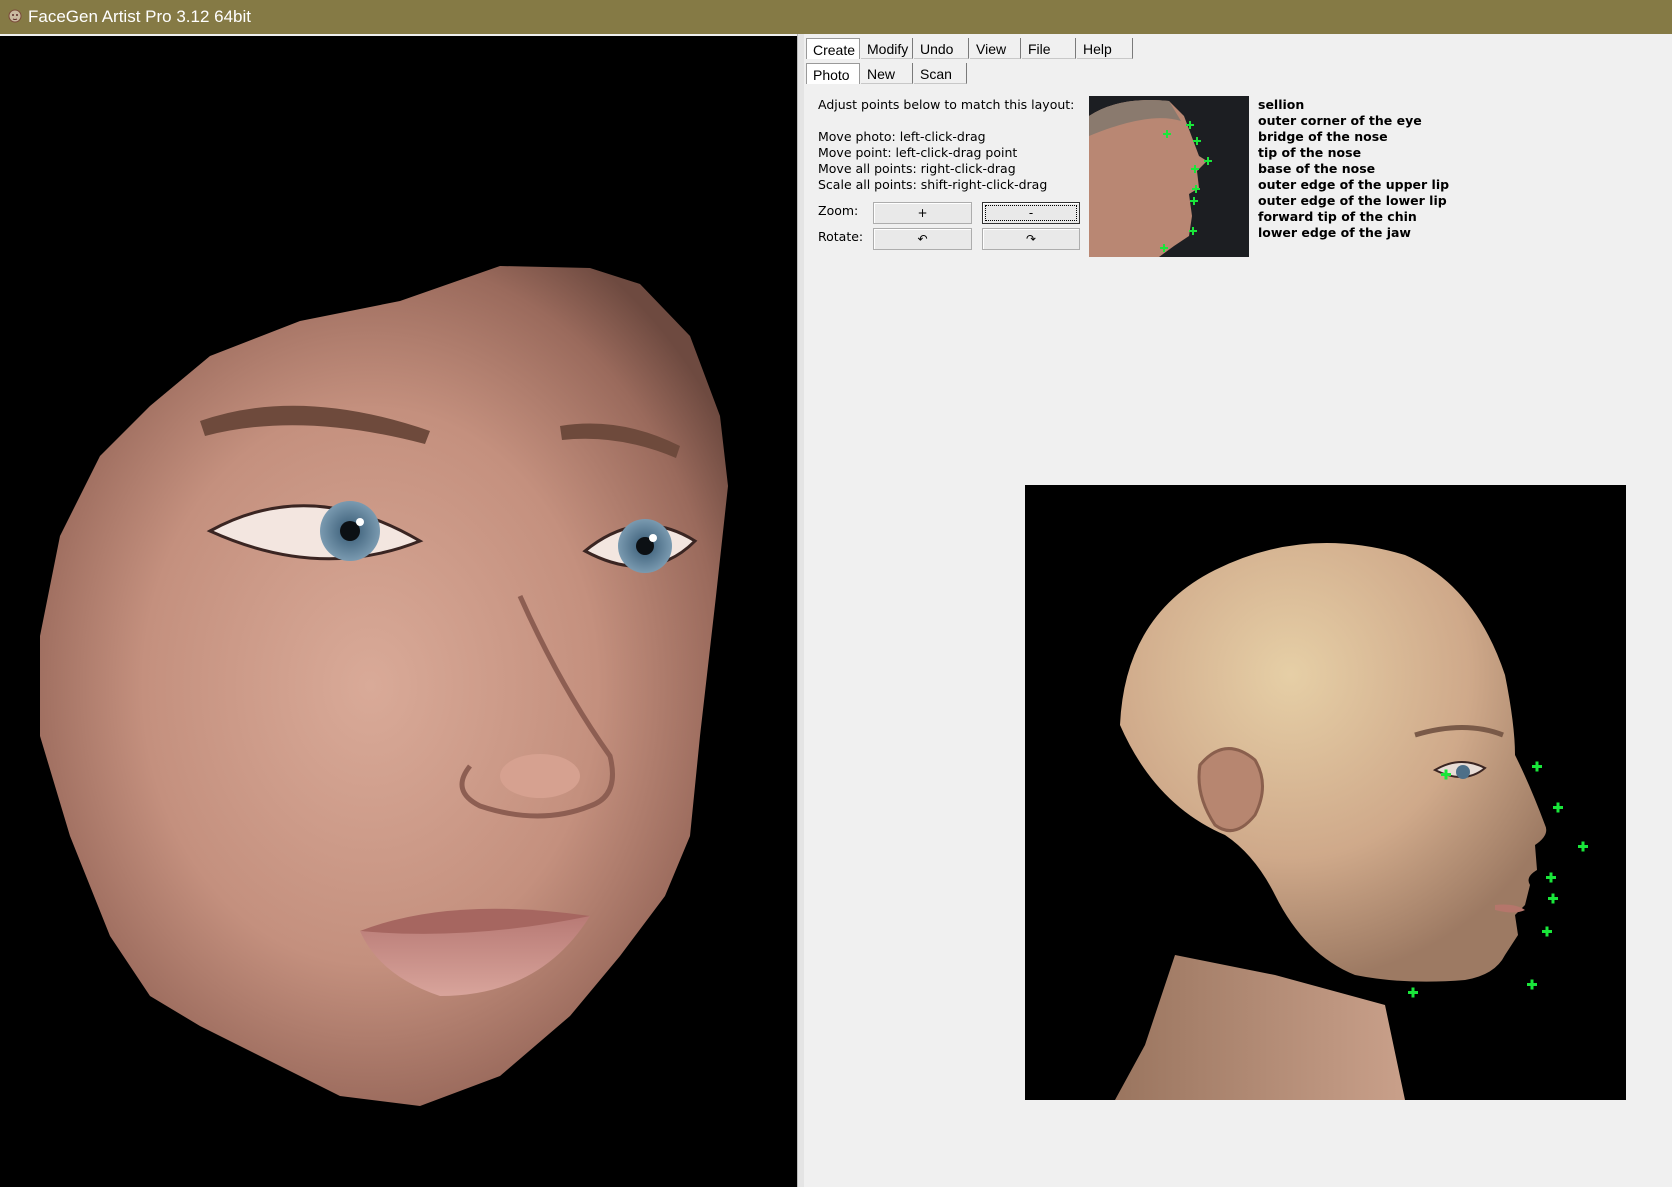 The height and width of the screenshot is (1187, 1672). Describe the element at coordinates (941, 48) in the screenshot. I see `tab-undo: Undo` at that location.